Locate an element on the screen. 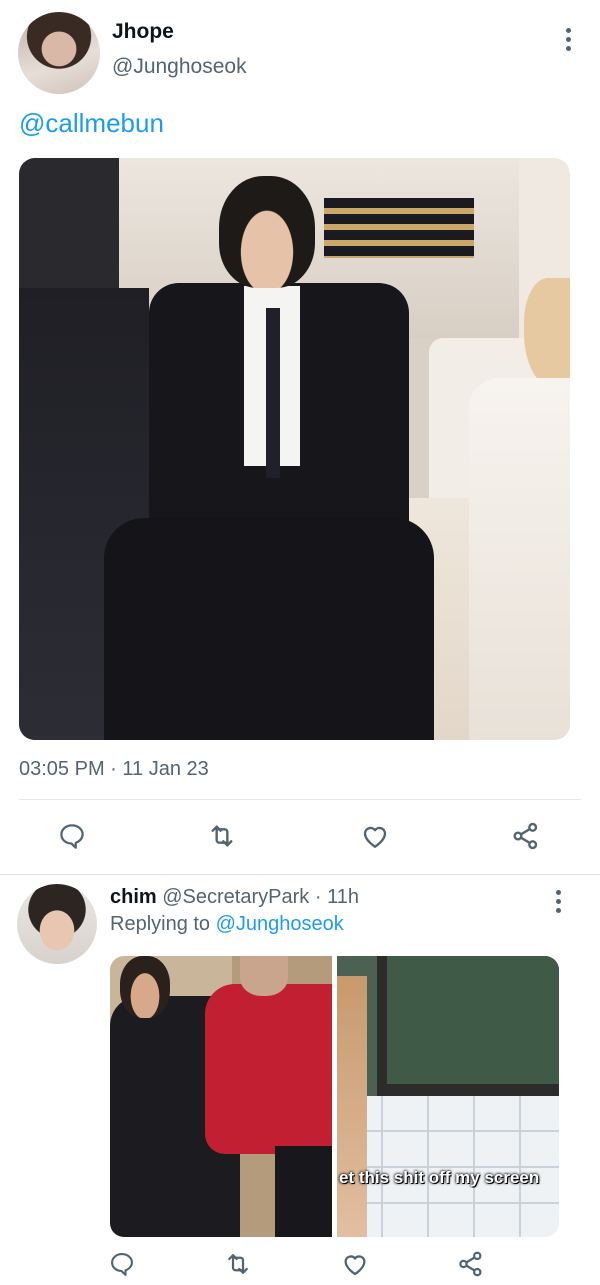  photo-striped-jacket is located at coordinates (399, 228).